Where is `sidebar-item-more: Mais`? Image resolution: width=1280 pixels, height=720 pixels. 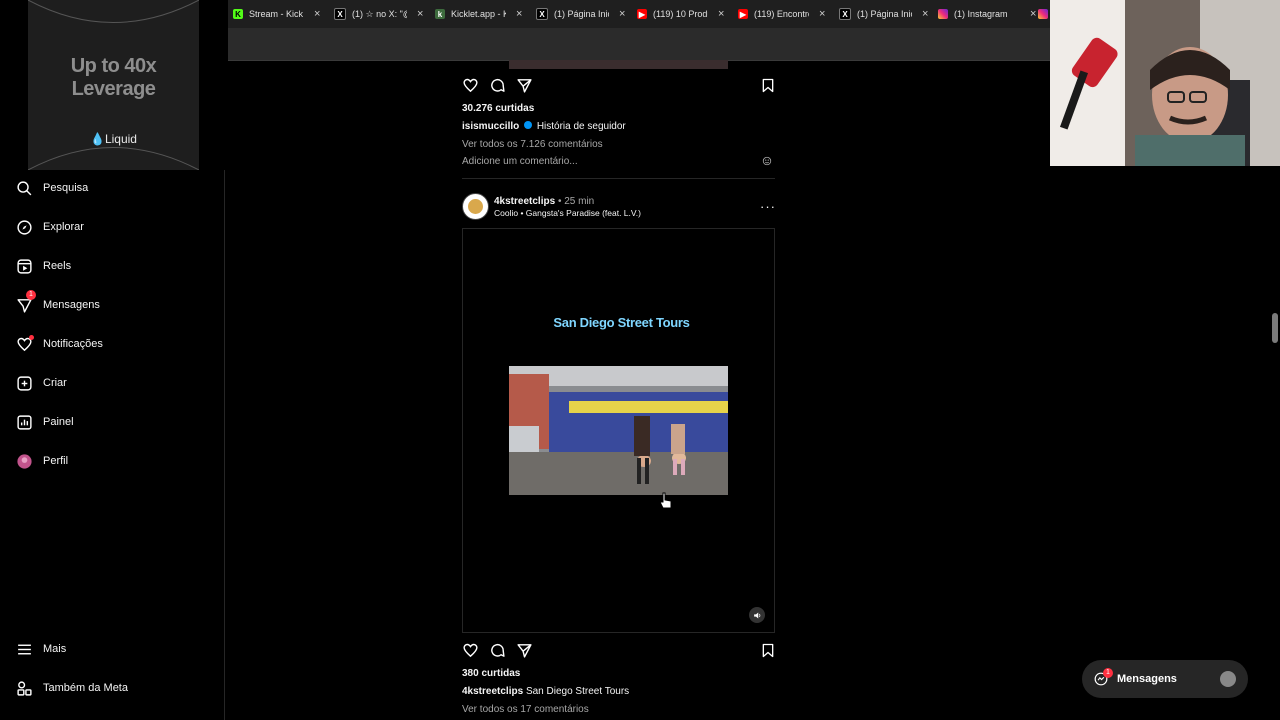
sidebar-item-more: Mais is located at coordinates (41, 649).